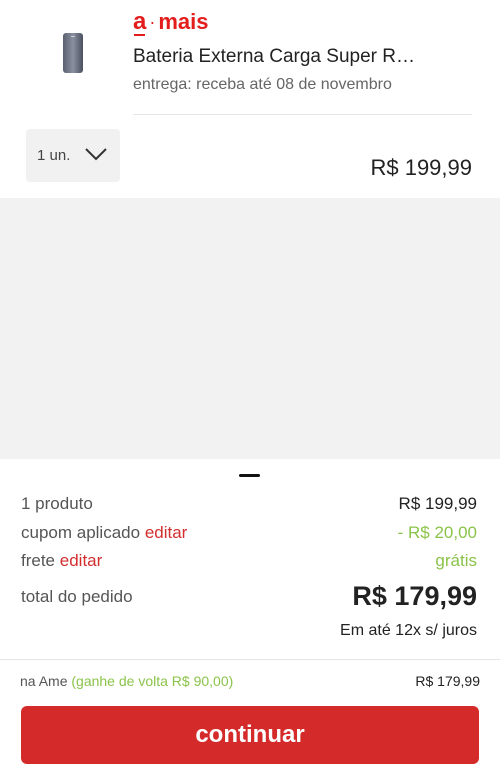 This screenshot has width=500, height=779. What do you see at coordinates (183, 21) in the screenshot?
I see `seller-logo-suffix: mais` at bounding box center [183, 21].